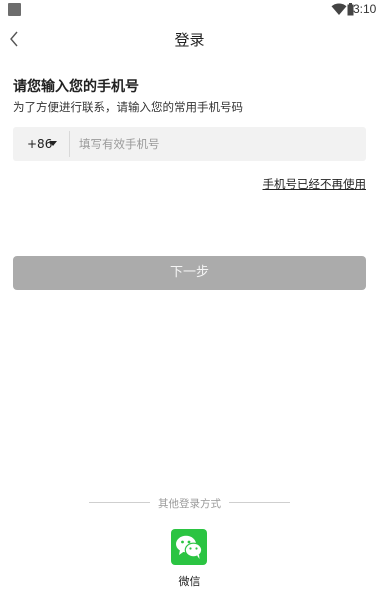 This screenshot has width=379, height=606. I want to click on page-title: 登录, so click(189, 40).